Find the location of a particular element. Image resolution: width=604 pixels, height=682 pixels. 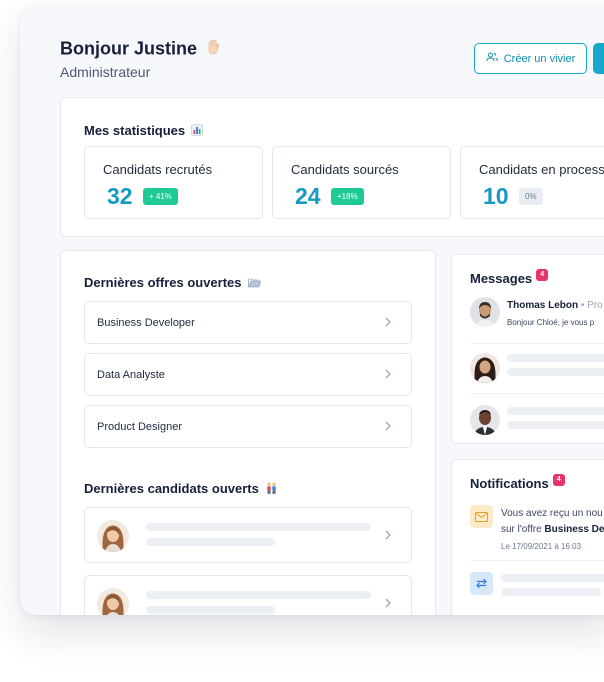

offer-item-business-developer: Business Developer is located at coordinates (248, 322).